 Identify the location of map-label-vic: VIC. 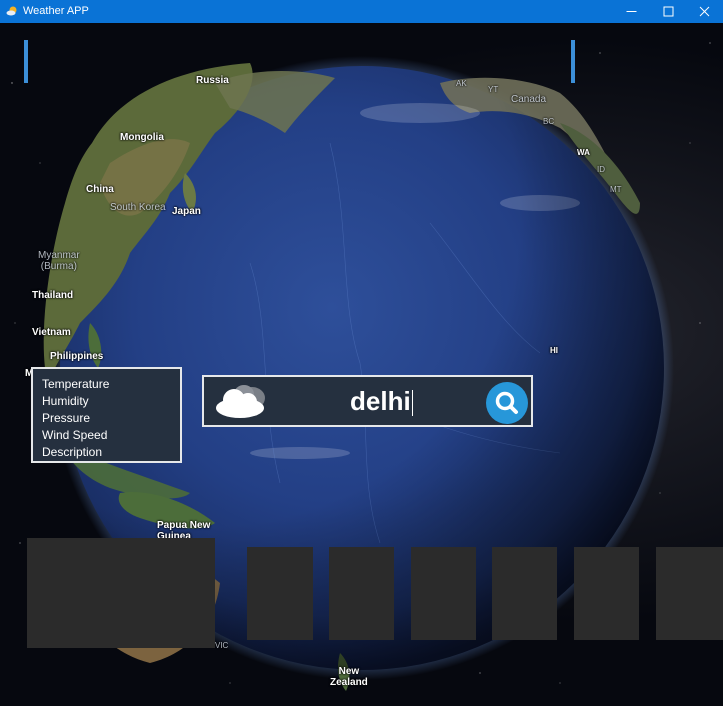
(222, 645).